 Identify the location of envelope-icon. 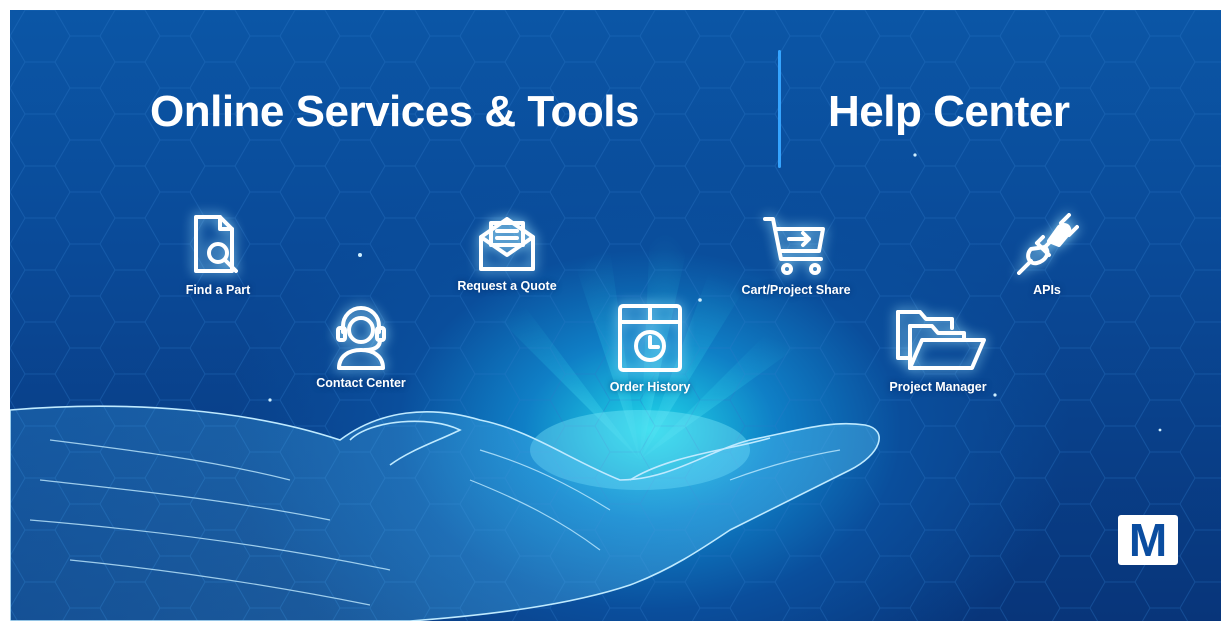
(507, 244).